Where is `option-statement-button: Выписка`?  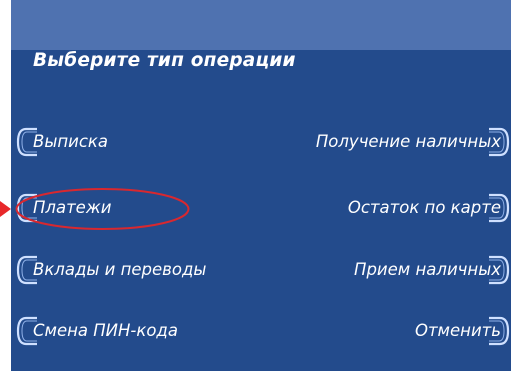
option-statement-button: Выписка is located at coordinates (61, 142).